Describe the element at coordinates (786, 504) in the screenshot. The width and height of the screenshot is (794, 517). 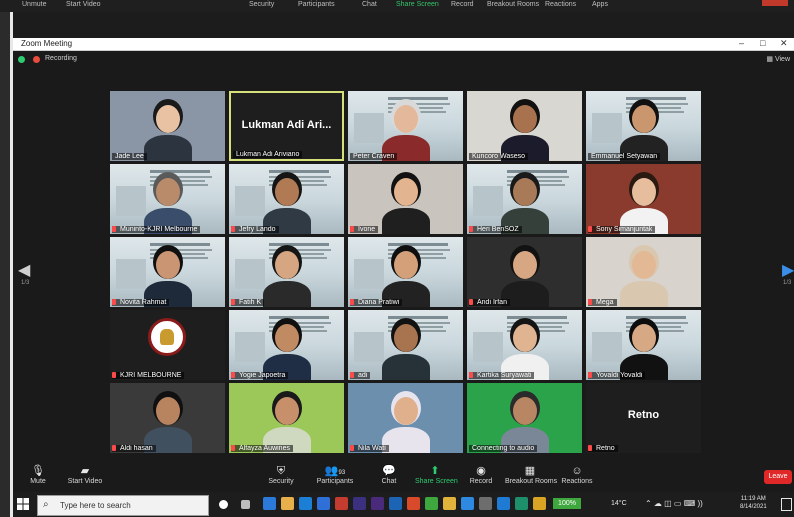
I see `notification-icon` at that location.